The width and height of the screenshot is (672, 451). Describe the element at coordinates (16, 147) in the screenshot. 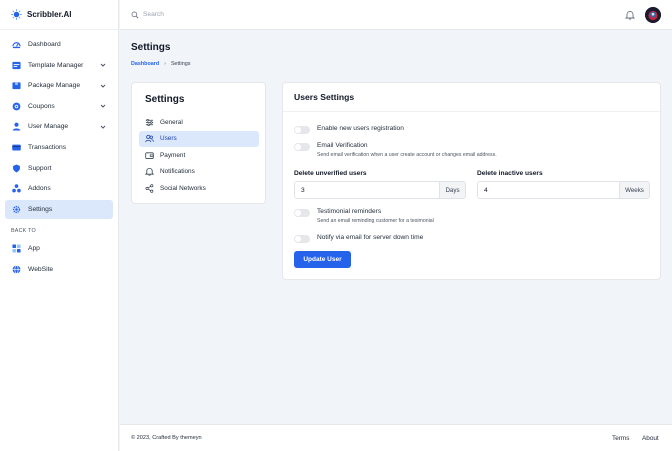

I see `card-icon` at that location.